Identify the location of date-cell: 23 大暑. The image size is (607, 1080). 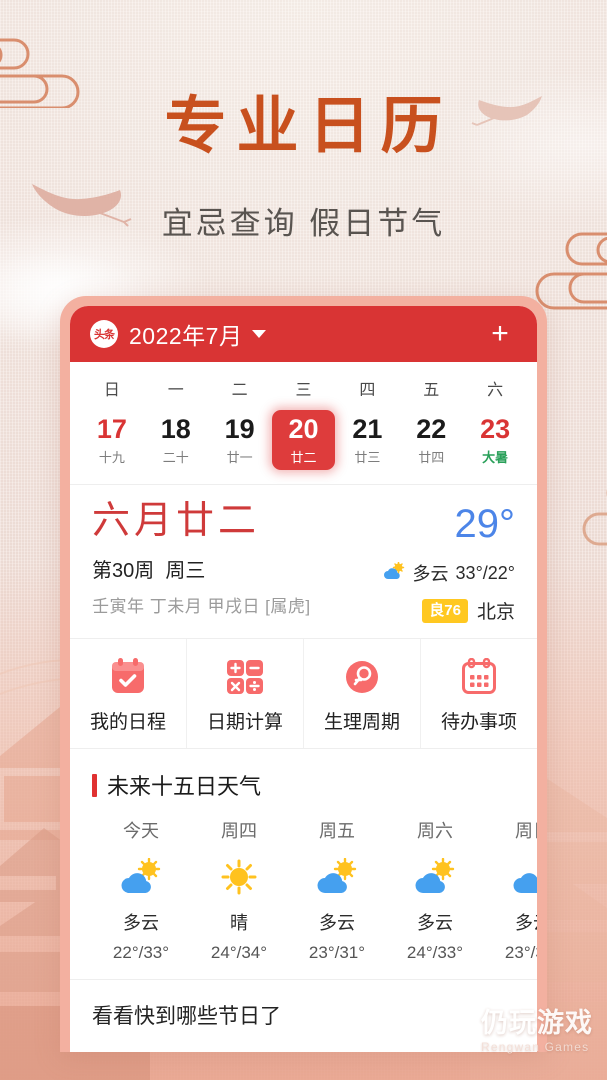
(495, 440).